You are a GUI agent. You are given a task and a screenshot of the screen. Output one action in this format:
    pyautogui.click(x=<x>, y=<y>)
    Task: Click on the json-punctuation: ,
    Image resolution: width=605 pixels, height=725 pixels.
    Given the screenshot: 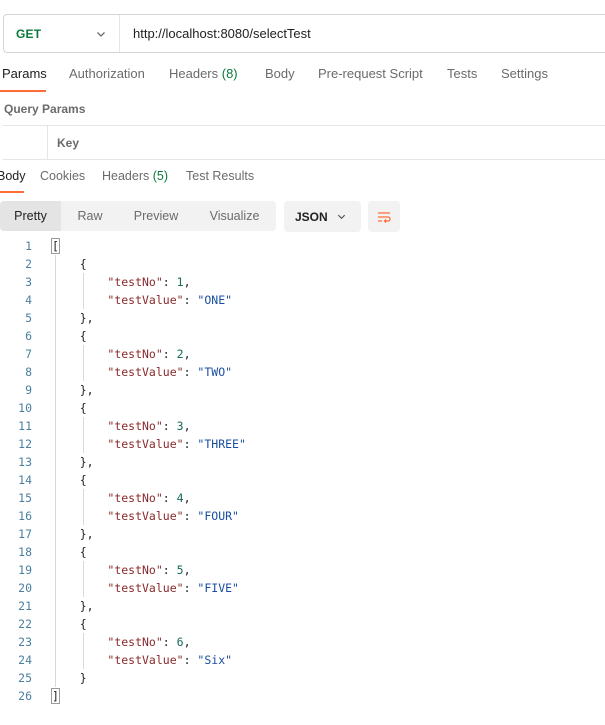 What is the action you would take?
    pyautogui.click(x=187, y=354)
    